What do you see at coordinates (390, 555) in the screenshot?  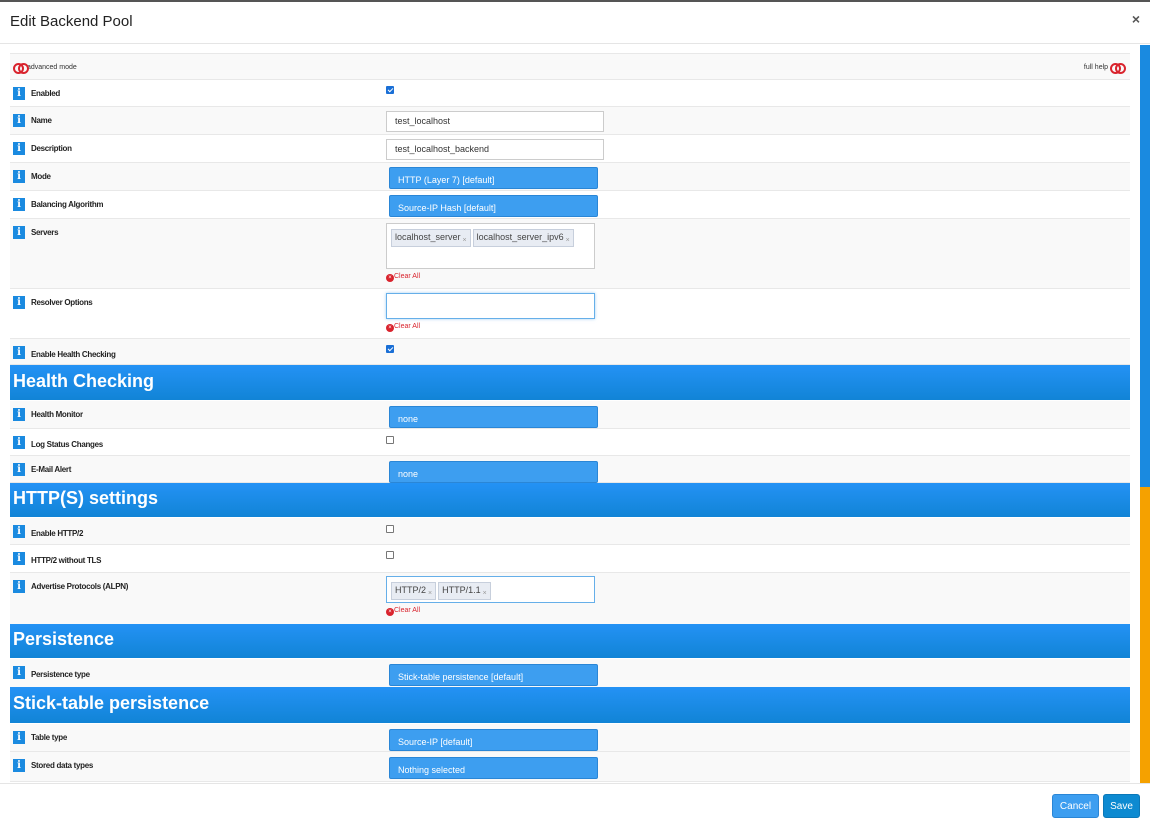 I see `http2-without-tls-checkbox` at bounding box center [390, 555].